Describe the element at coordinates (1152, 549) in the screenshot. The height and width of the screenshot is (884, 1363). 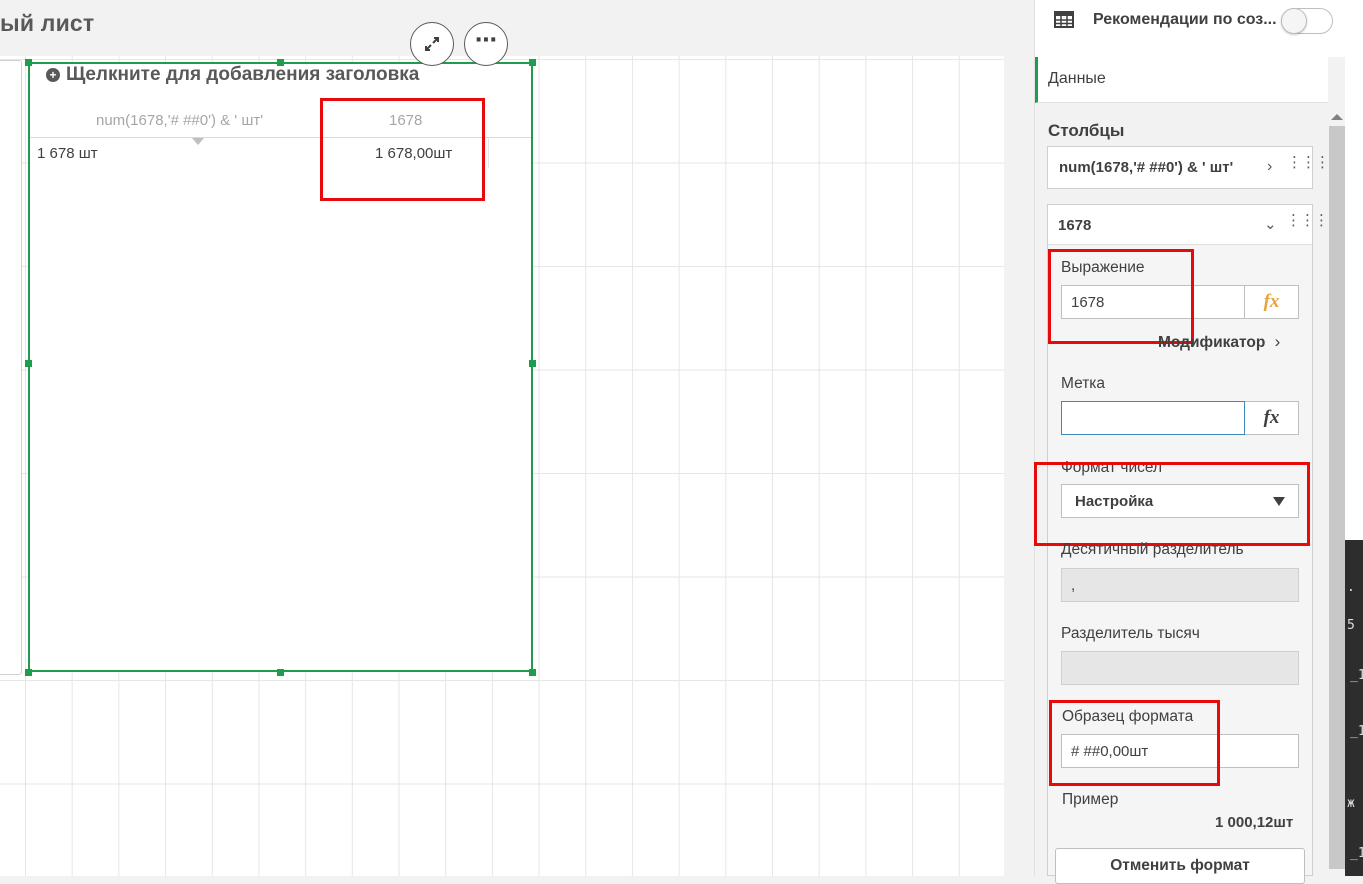
I see `decimal-separator-label: Десятичный разделитель` at that location.